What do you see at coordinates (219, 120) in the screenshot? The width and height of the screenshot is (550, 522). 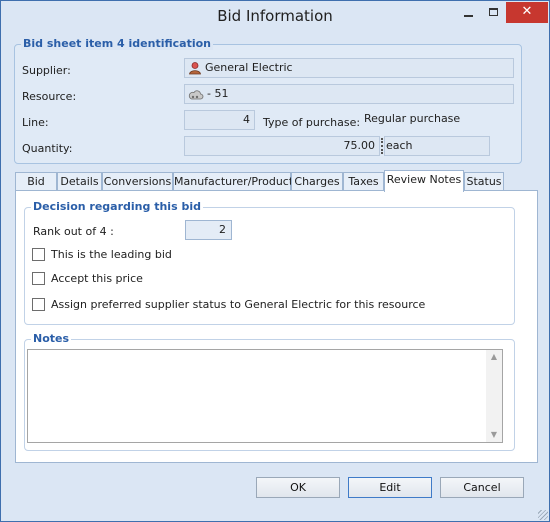 I see `line-field: 4` at bounding box center [219, 120].